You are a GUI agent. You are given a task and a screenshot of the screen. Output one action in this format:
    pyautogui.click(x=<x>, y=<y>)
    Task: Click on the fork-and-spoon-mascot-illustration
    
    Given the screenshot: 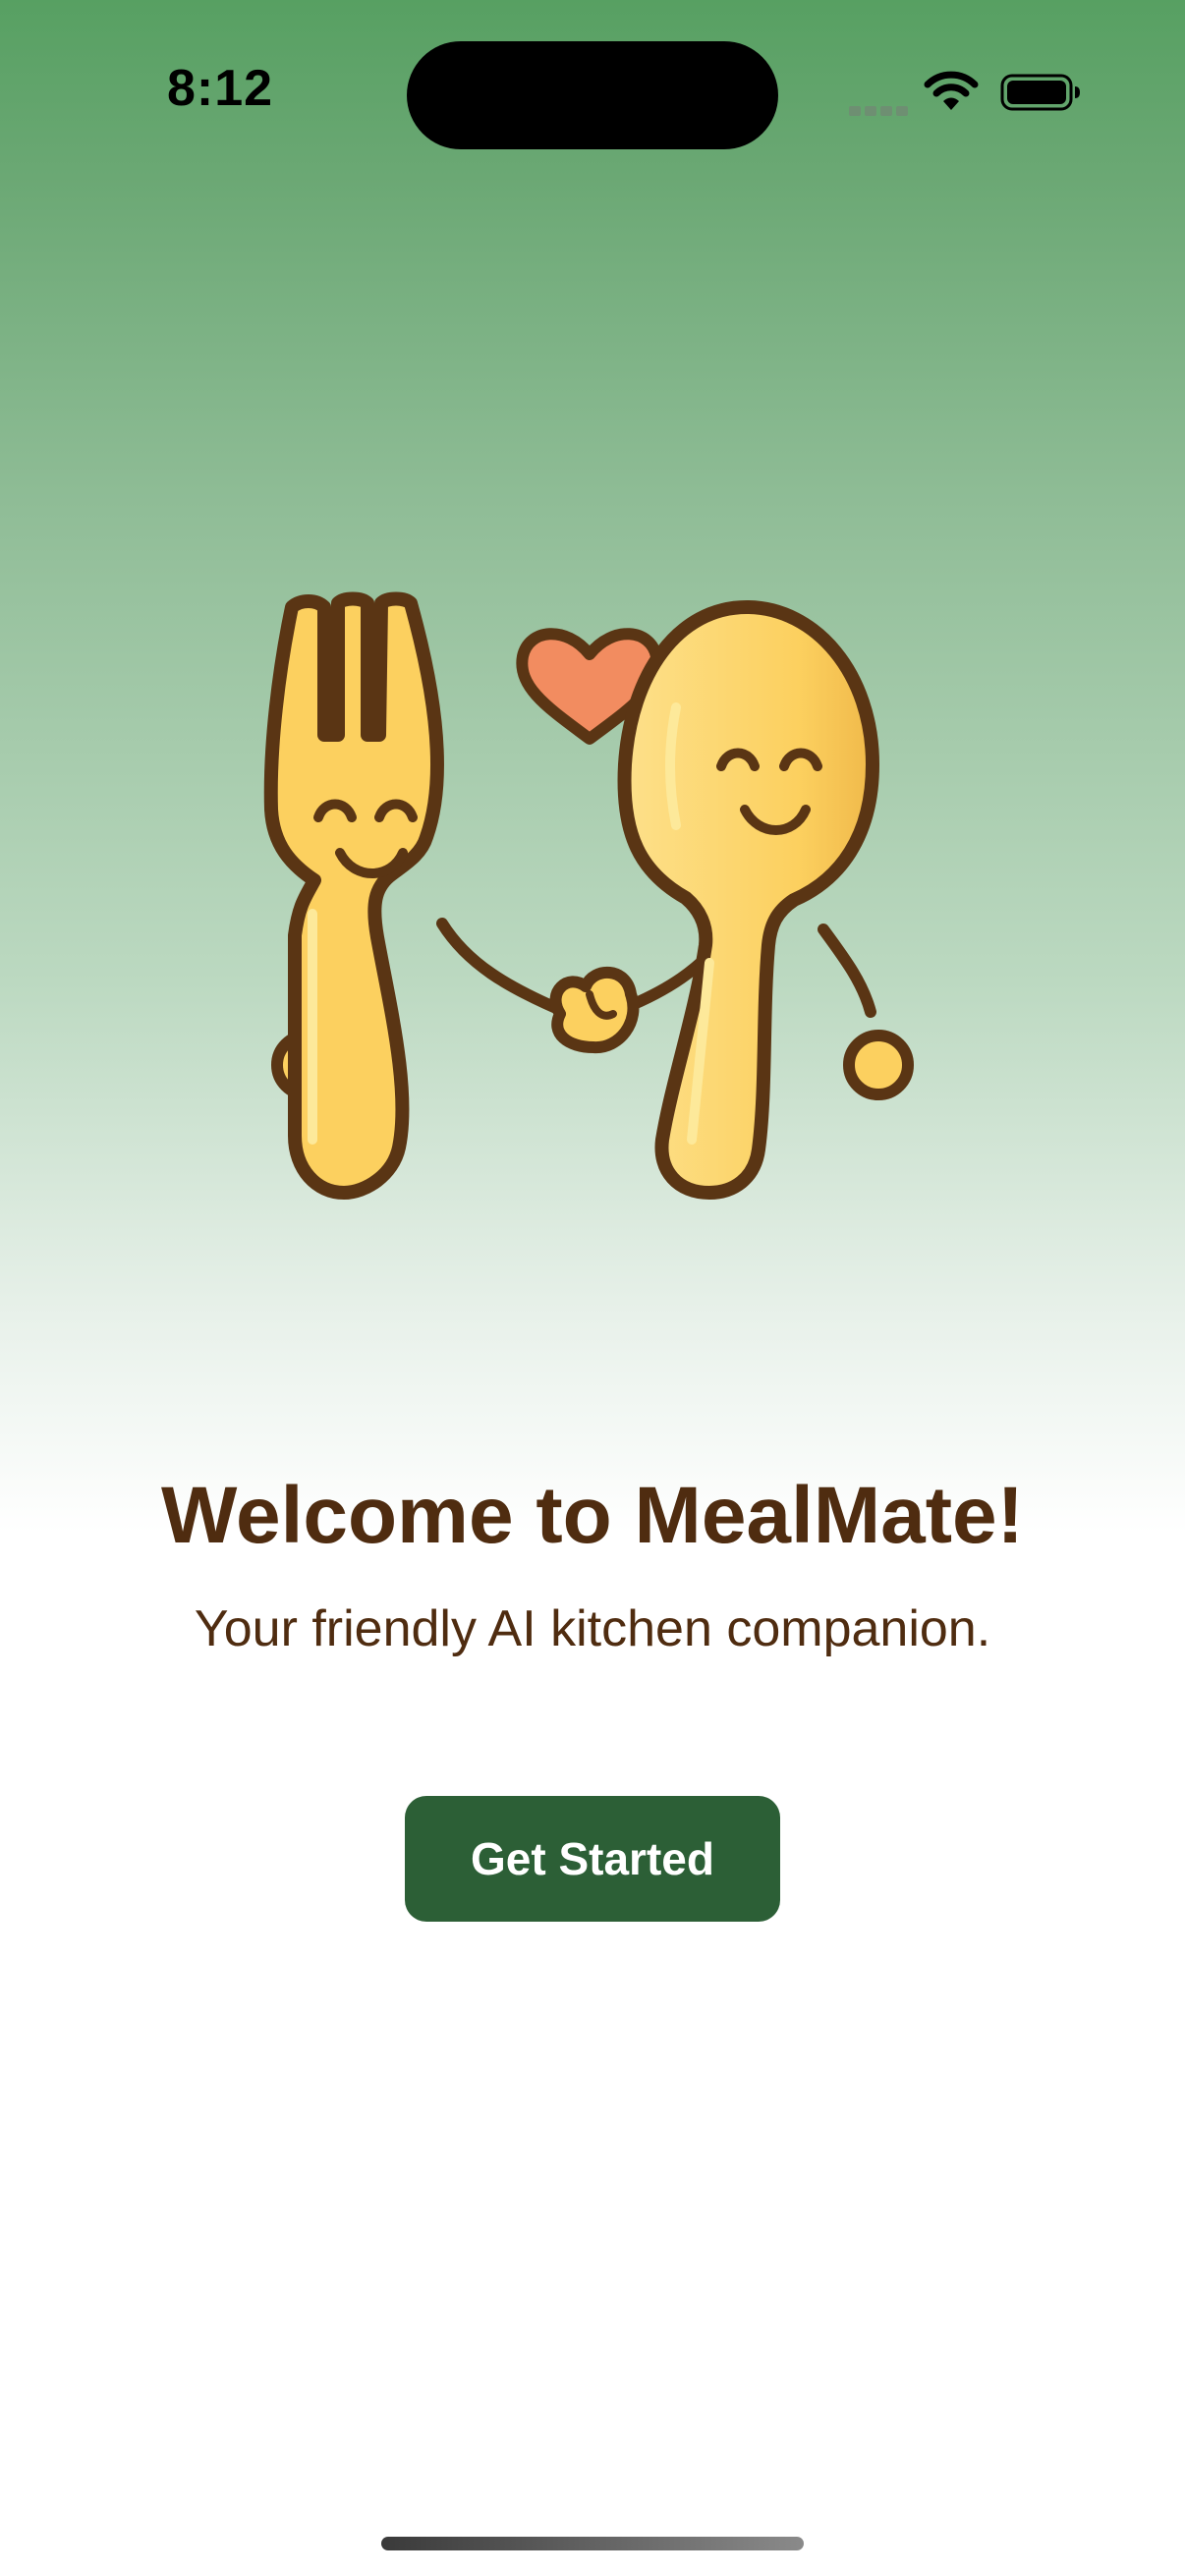 What is the action you would take?
    pyautogui.click(x=589, y=895)
    